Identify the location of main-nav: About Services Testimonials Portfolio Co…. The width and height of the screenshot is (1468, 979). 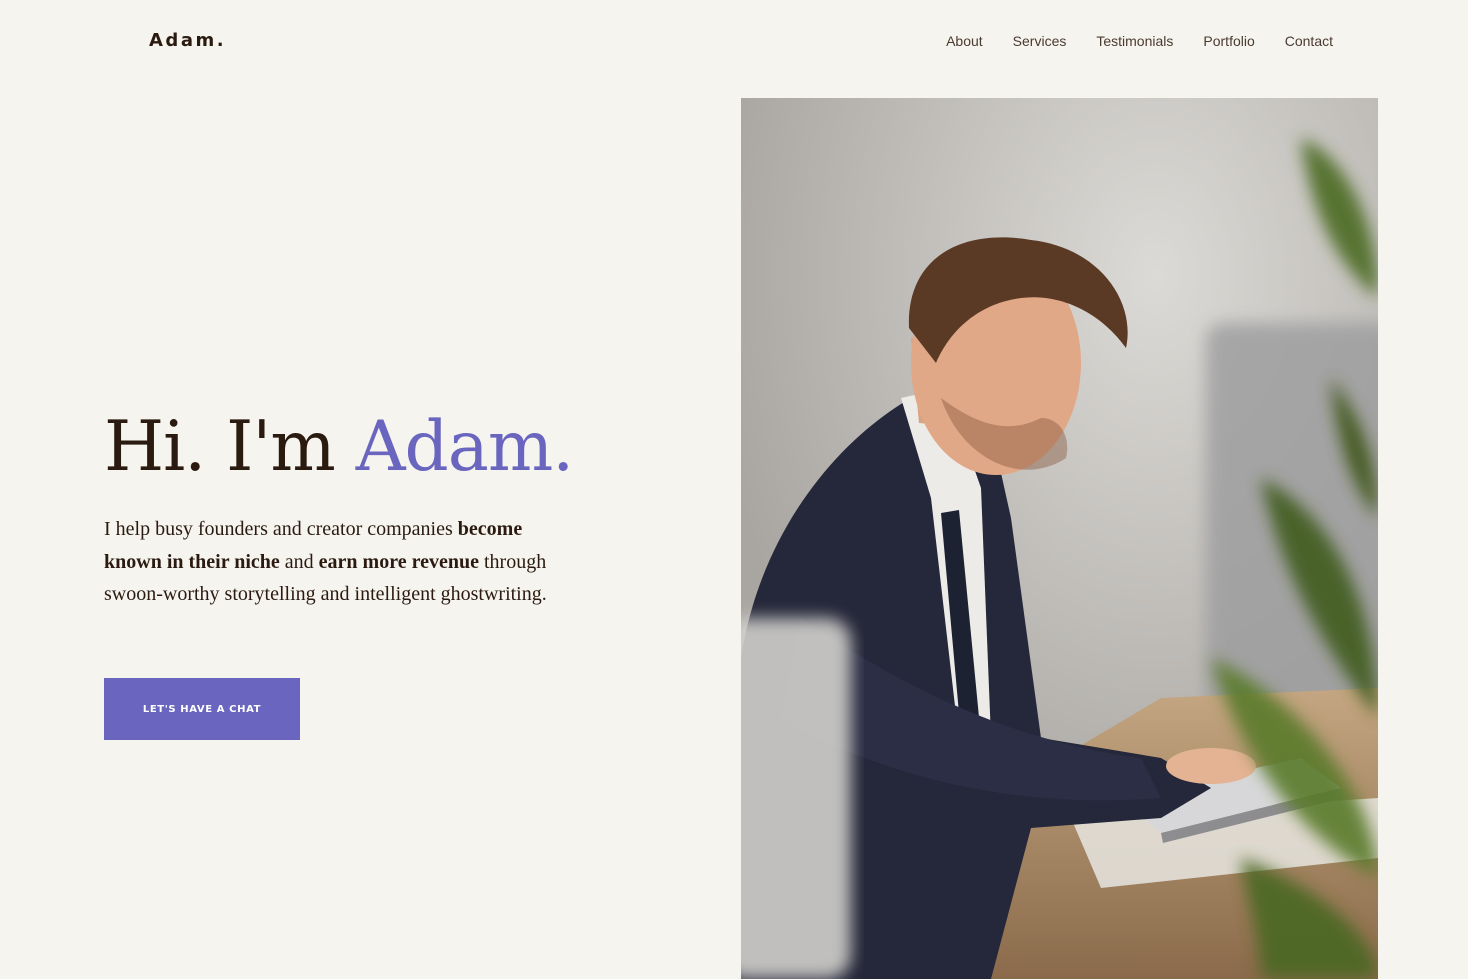
(1139, 41).